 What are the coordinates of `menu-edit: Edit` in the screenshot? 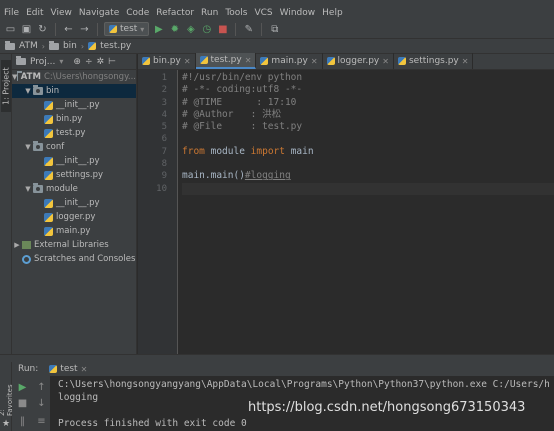 It's located at (34, 13).